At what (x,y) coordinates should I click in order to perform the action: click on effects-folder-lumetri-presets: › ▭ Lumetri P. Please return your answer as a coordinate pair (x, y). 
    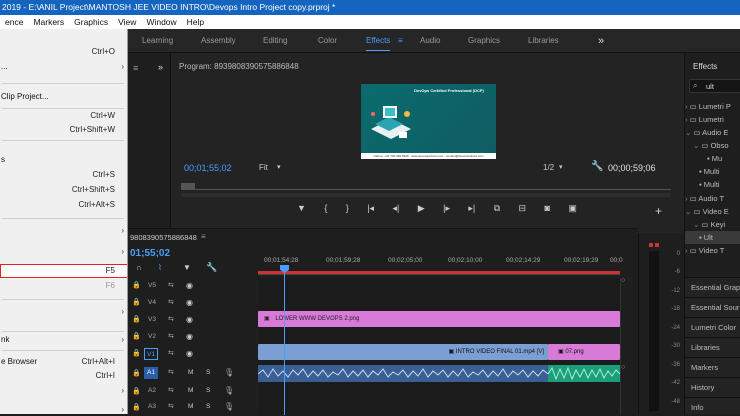
    Looking at the image, I should click on (712, 106).